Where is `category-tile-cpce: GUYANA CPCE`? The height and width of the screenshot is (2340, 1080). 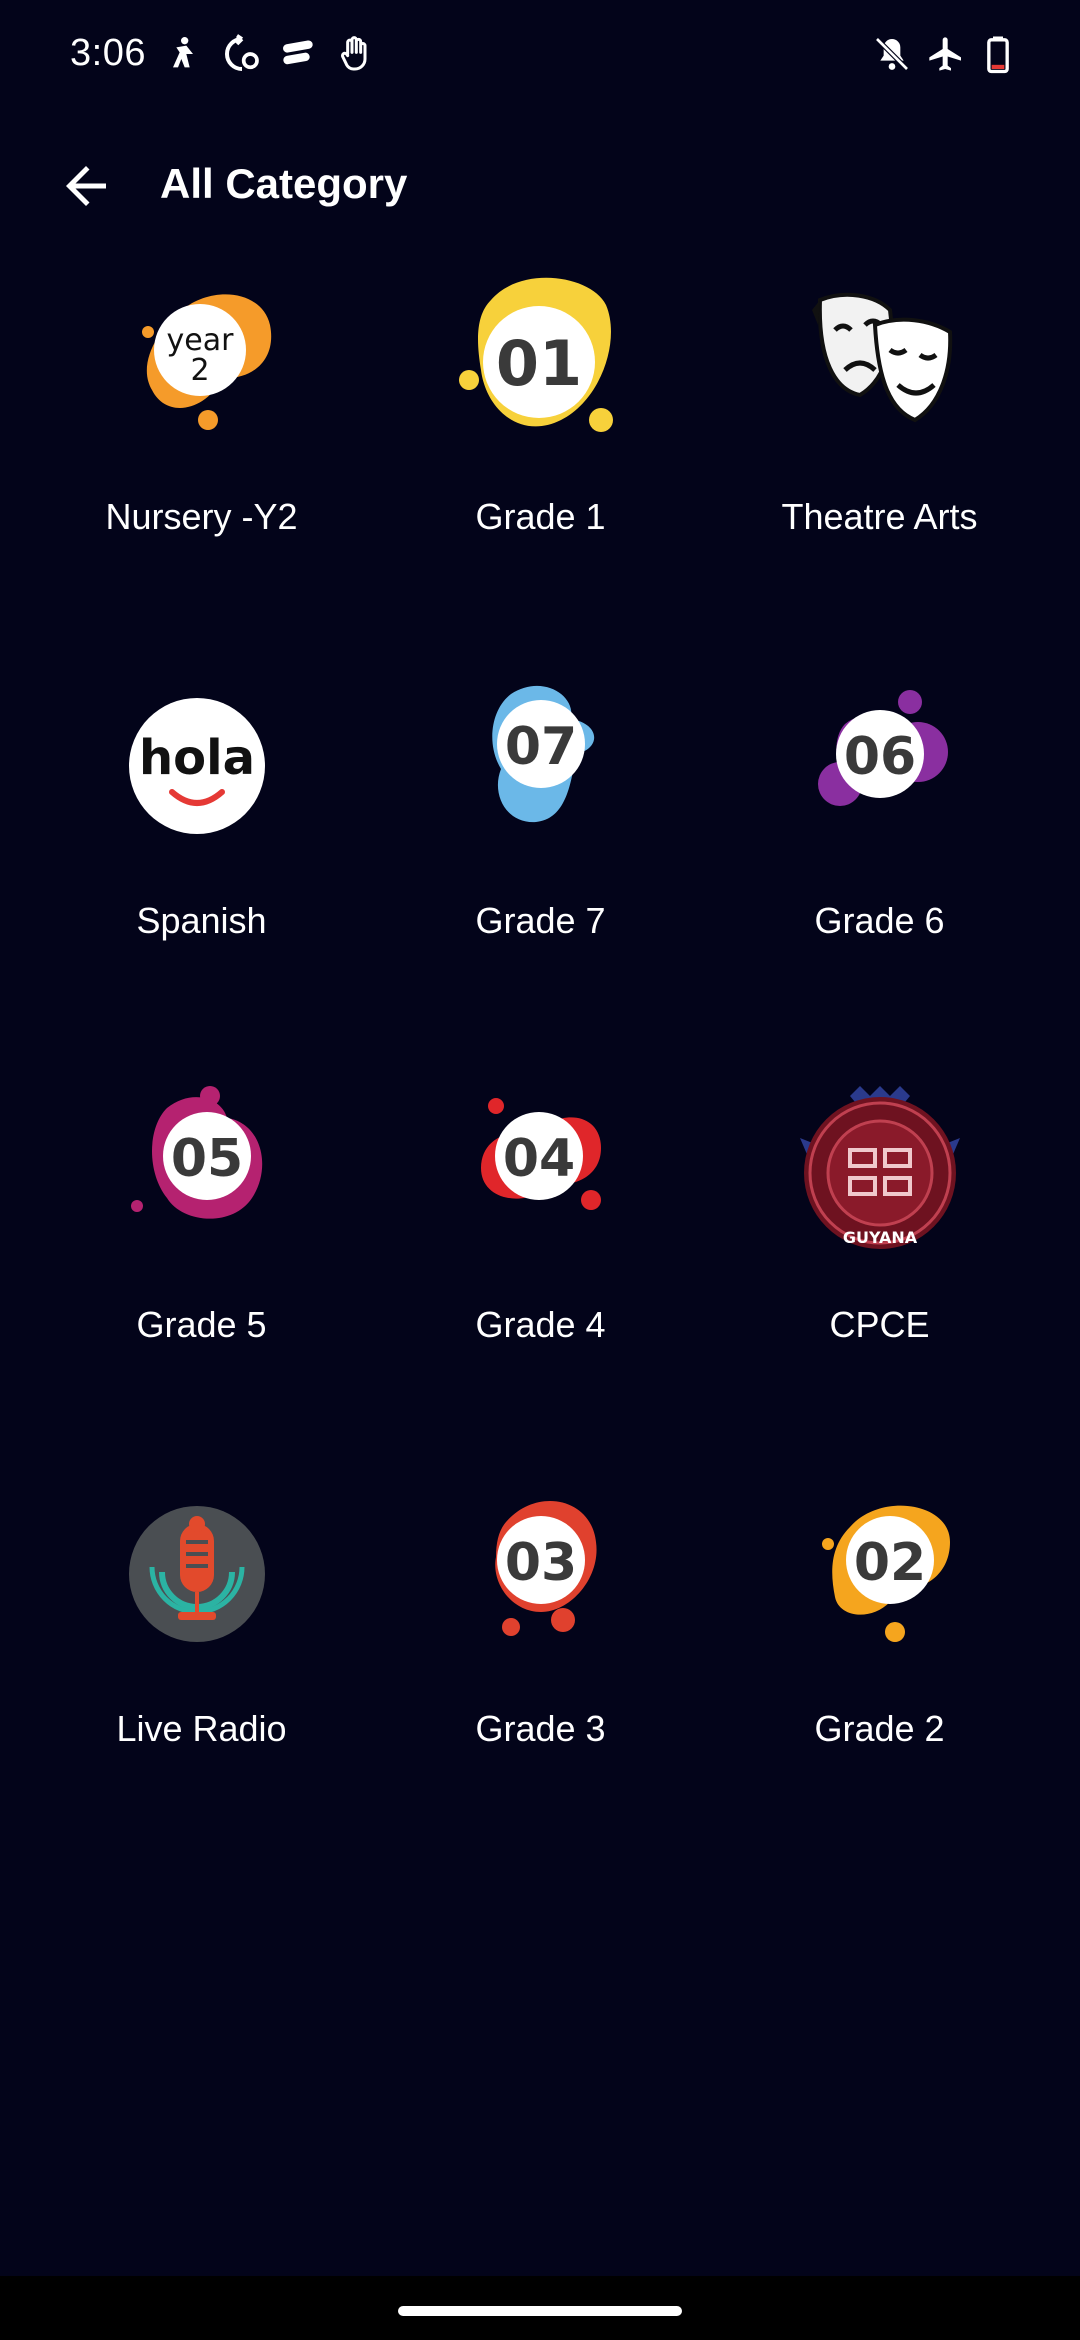
category-tile-cpce: GUYANA CPCE is located at coordinates (879, 1213).